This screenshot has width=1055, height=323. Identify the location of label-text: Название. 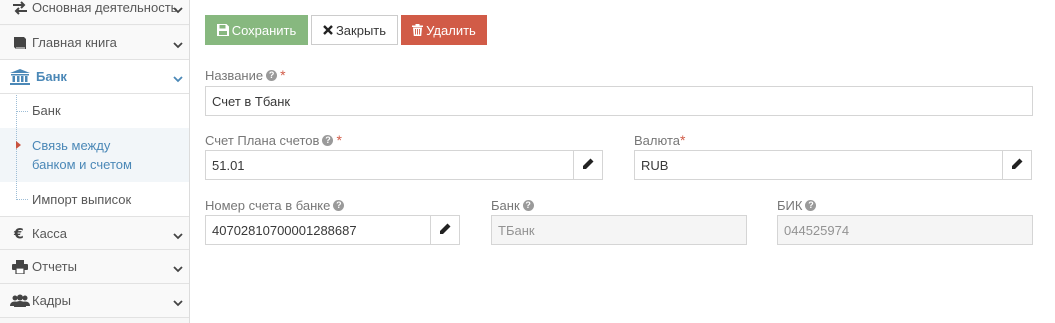
(234, 75).